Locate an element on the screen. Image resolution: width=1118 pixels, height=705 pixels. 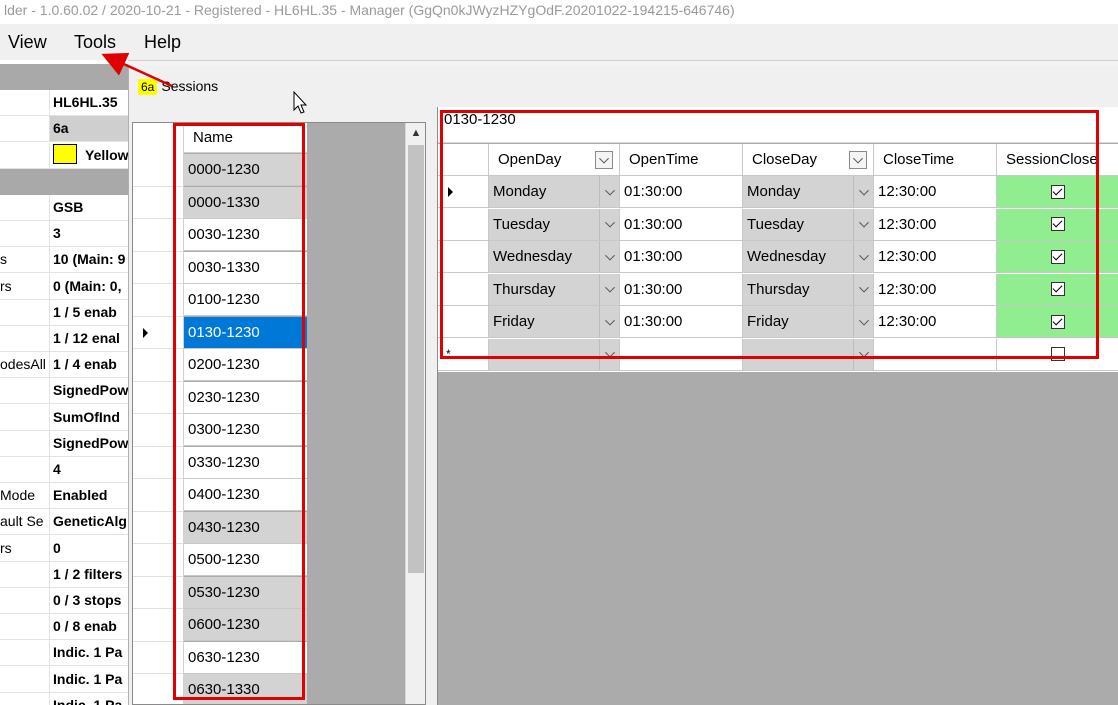
cell-close-day: Tuesday is located at coordinates (808, 224).